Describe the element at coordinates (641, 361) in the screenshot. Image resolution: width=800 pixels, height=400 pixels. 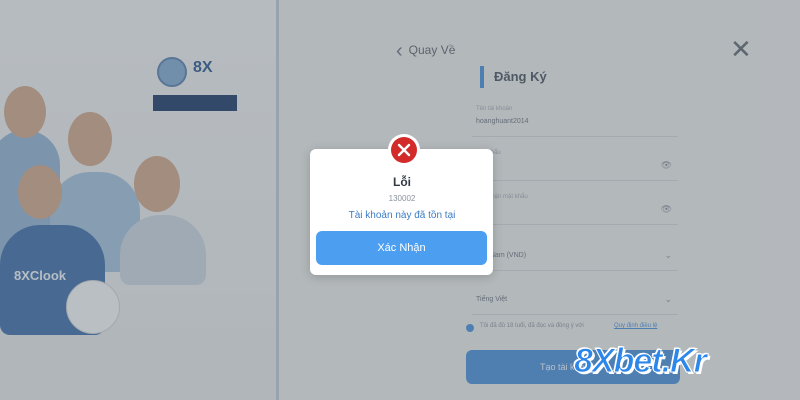
I see `watermark-text: 8Xbet.Kr` at that location.